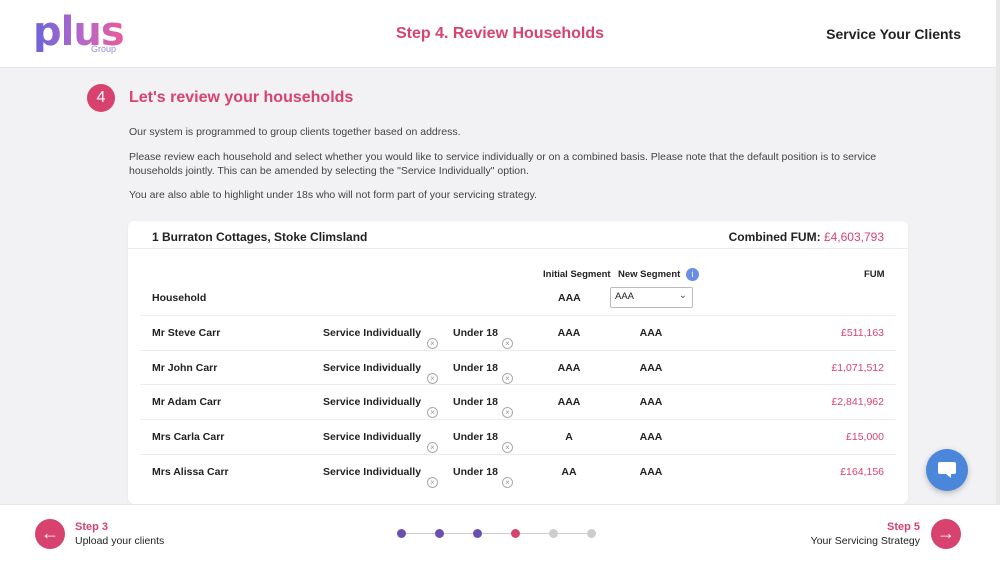 Image resolution: width=1000 pixels, height=562 pixels. Describe the element at coordinates (186, 333) in the screenshot. I see `member-name: Mr Steve Carr` at that location.